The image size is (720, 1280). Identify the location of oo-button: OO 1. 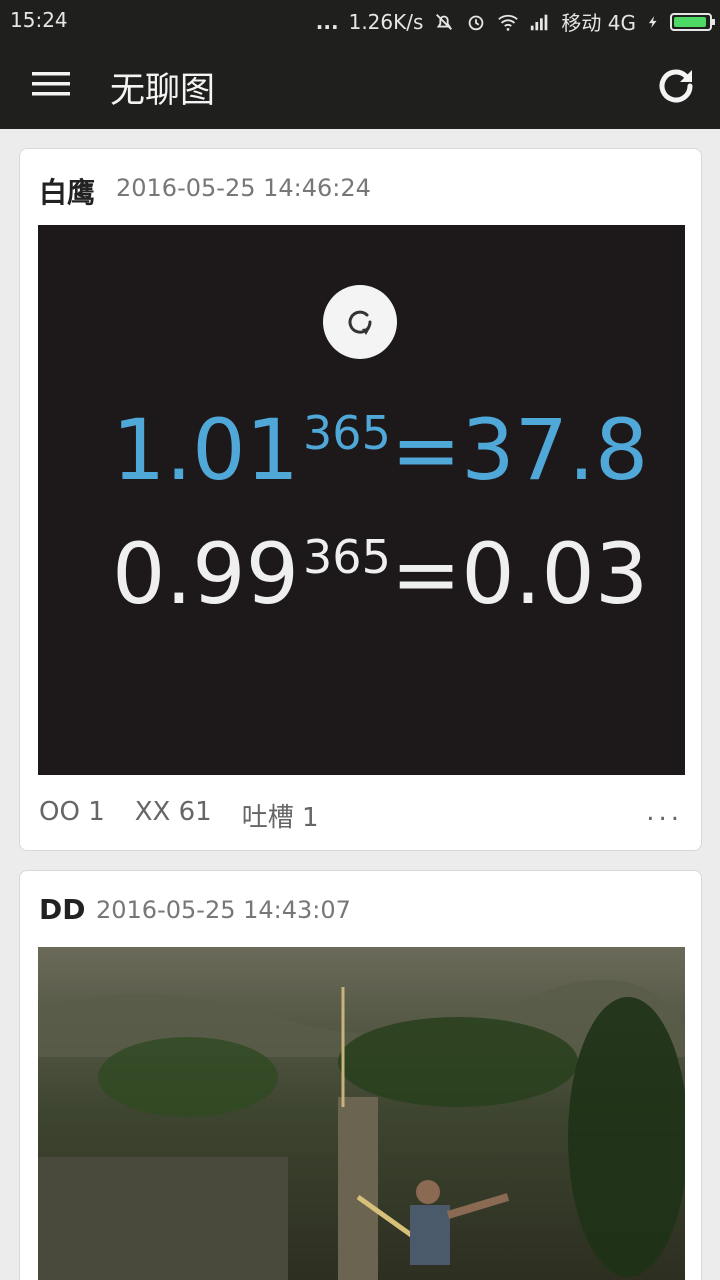
(72, 815).